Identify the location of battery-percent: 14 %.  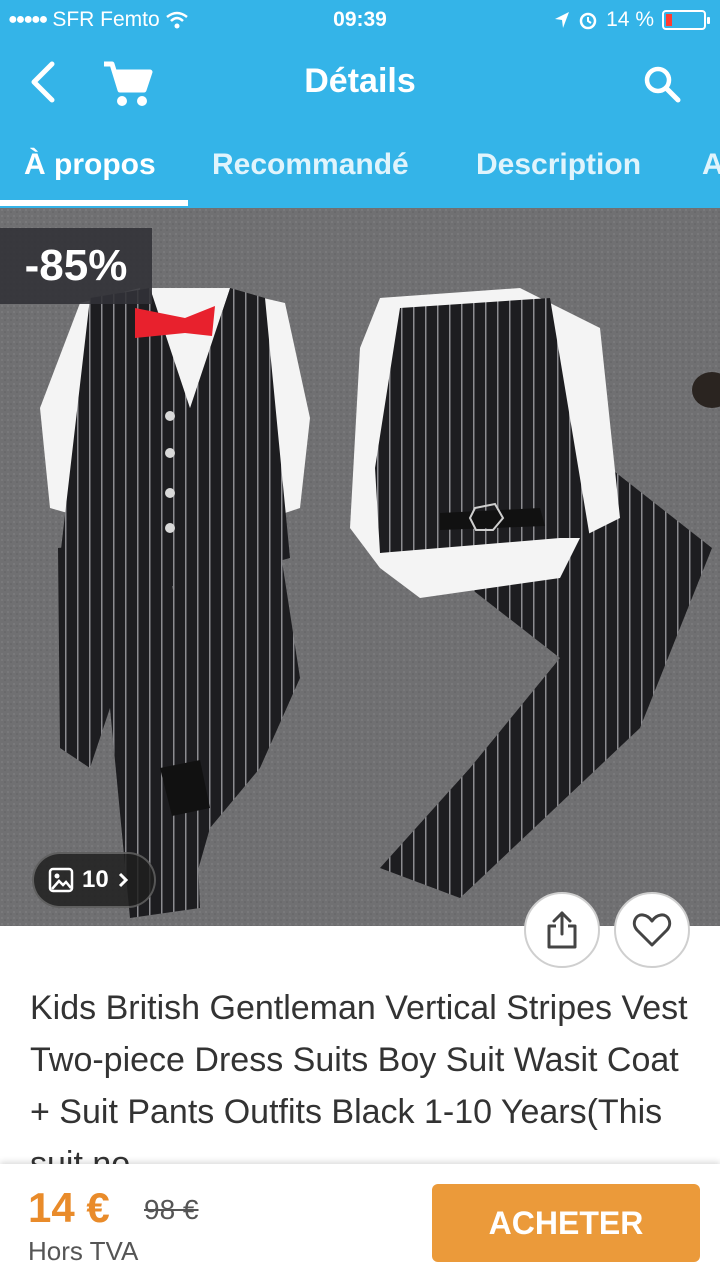
(630, 19).